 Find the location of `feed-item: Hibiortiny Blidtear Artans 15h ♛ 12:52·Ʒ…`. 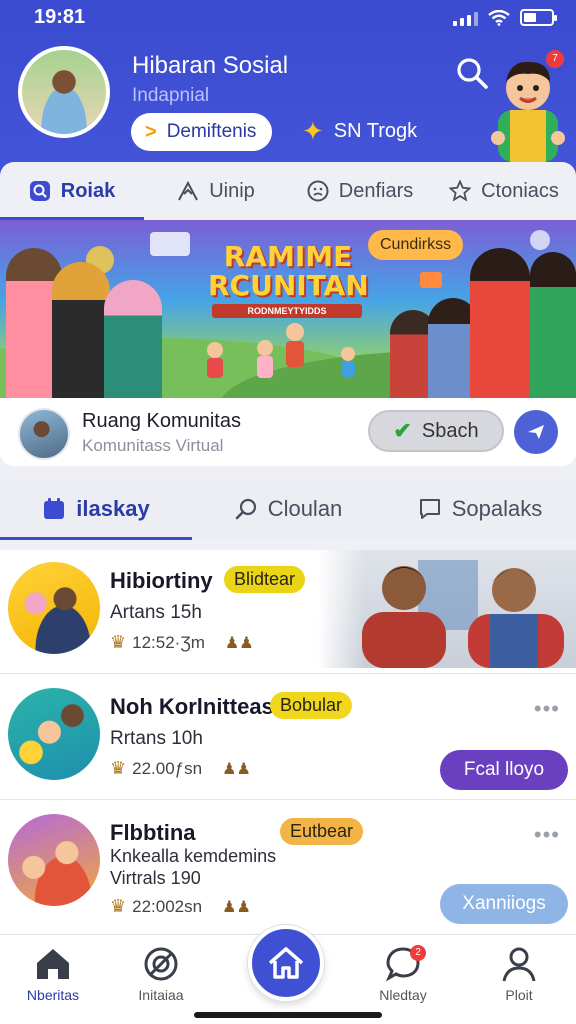

feed-item: Hibiortiny Blidtear Artans 15h ♛ 12:52·Ʒ… is located at coordinates (288, 612).